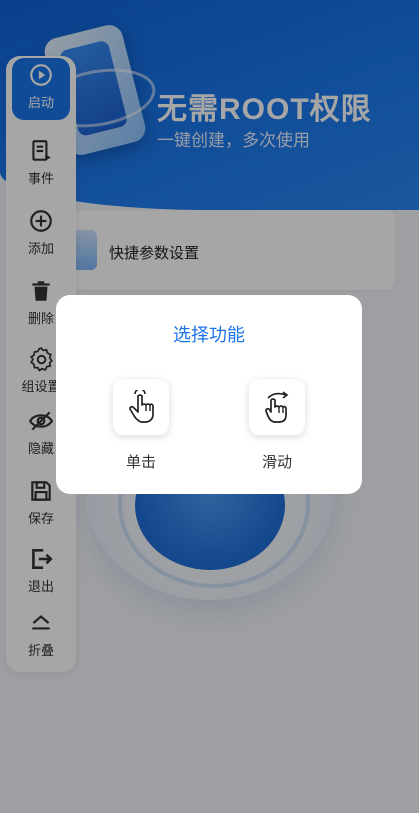  Describe the element at coordinates (209, 335) in the screenshot. I see `dialog-title: 选择功能` at that location.